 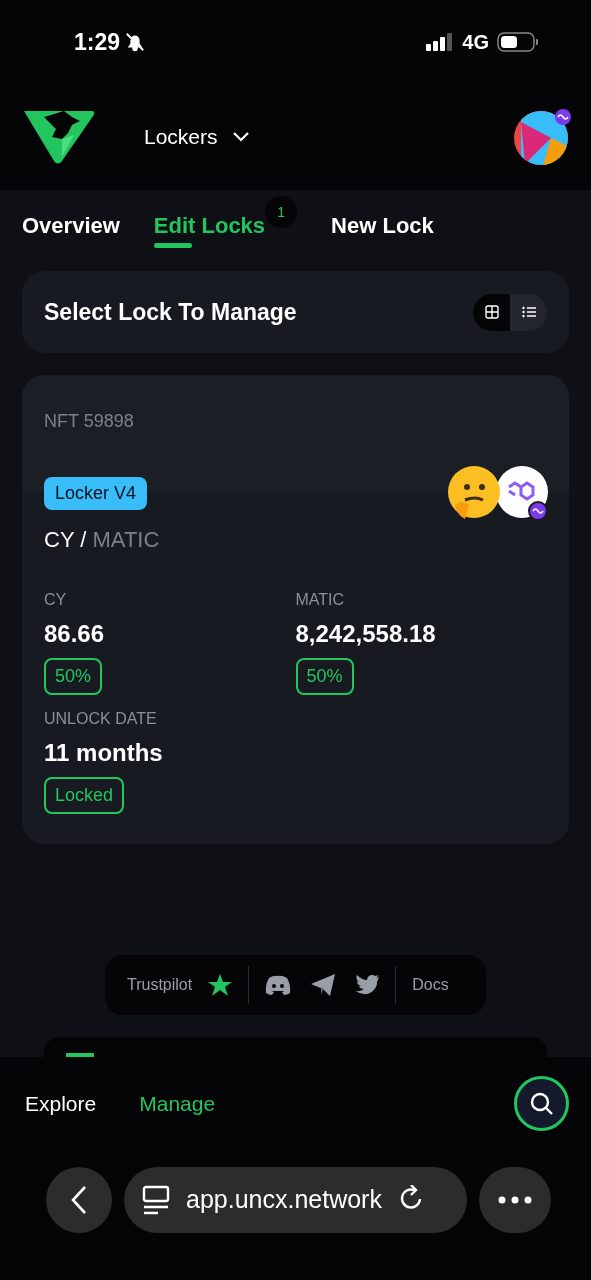 What do you see at coordinates (240, 137) in the screenshot?
I see `chevron-down-icon` at bounding box center [240, 137].